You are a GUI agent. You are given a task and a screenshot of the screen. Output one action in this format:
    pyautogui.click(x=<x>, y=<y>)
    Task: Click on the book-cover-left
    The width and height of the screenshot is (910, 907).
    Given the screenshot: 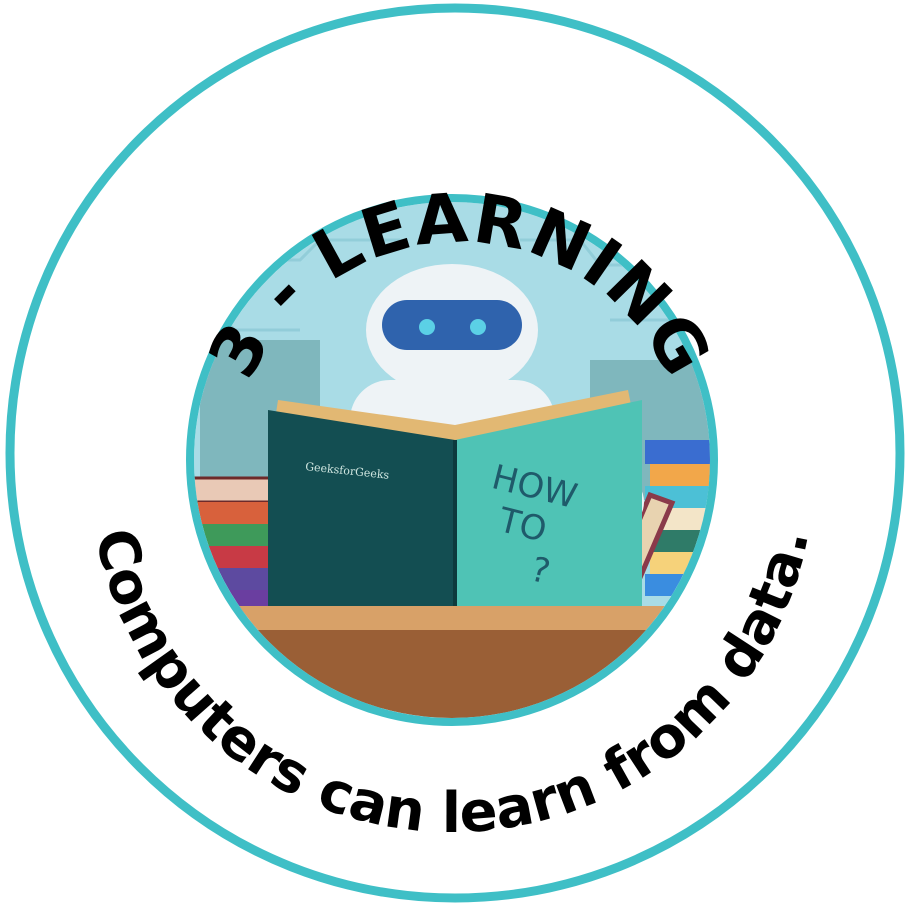 What is the action you would take?
    pyautogui.click(x=361, y=509)
    